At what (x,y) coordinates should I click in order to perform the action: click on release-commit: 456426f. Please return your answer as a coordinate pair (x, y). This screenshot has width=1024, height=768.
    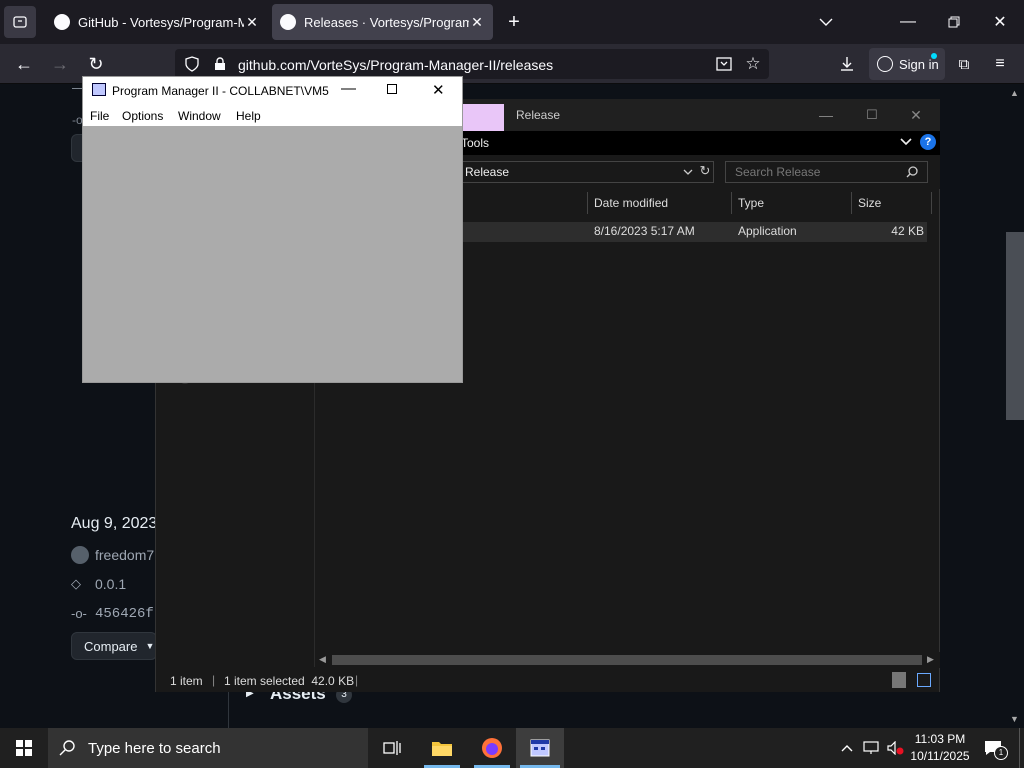
    Looking at the image, I should click on (124, 614).